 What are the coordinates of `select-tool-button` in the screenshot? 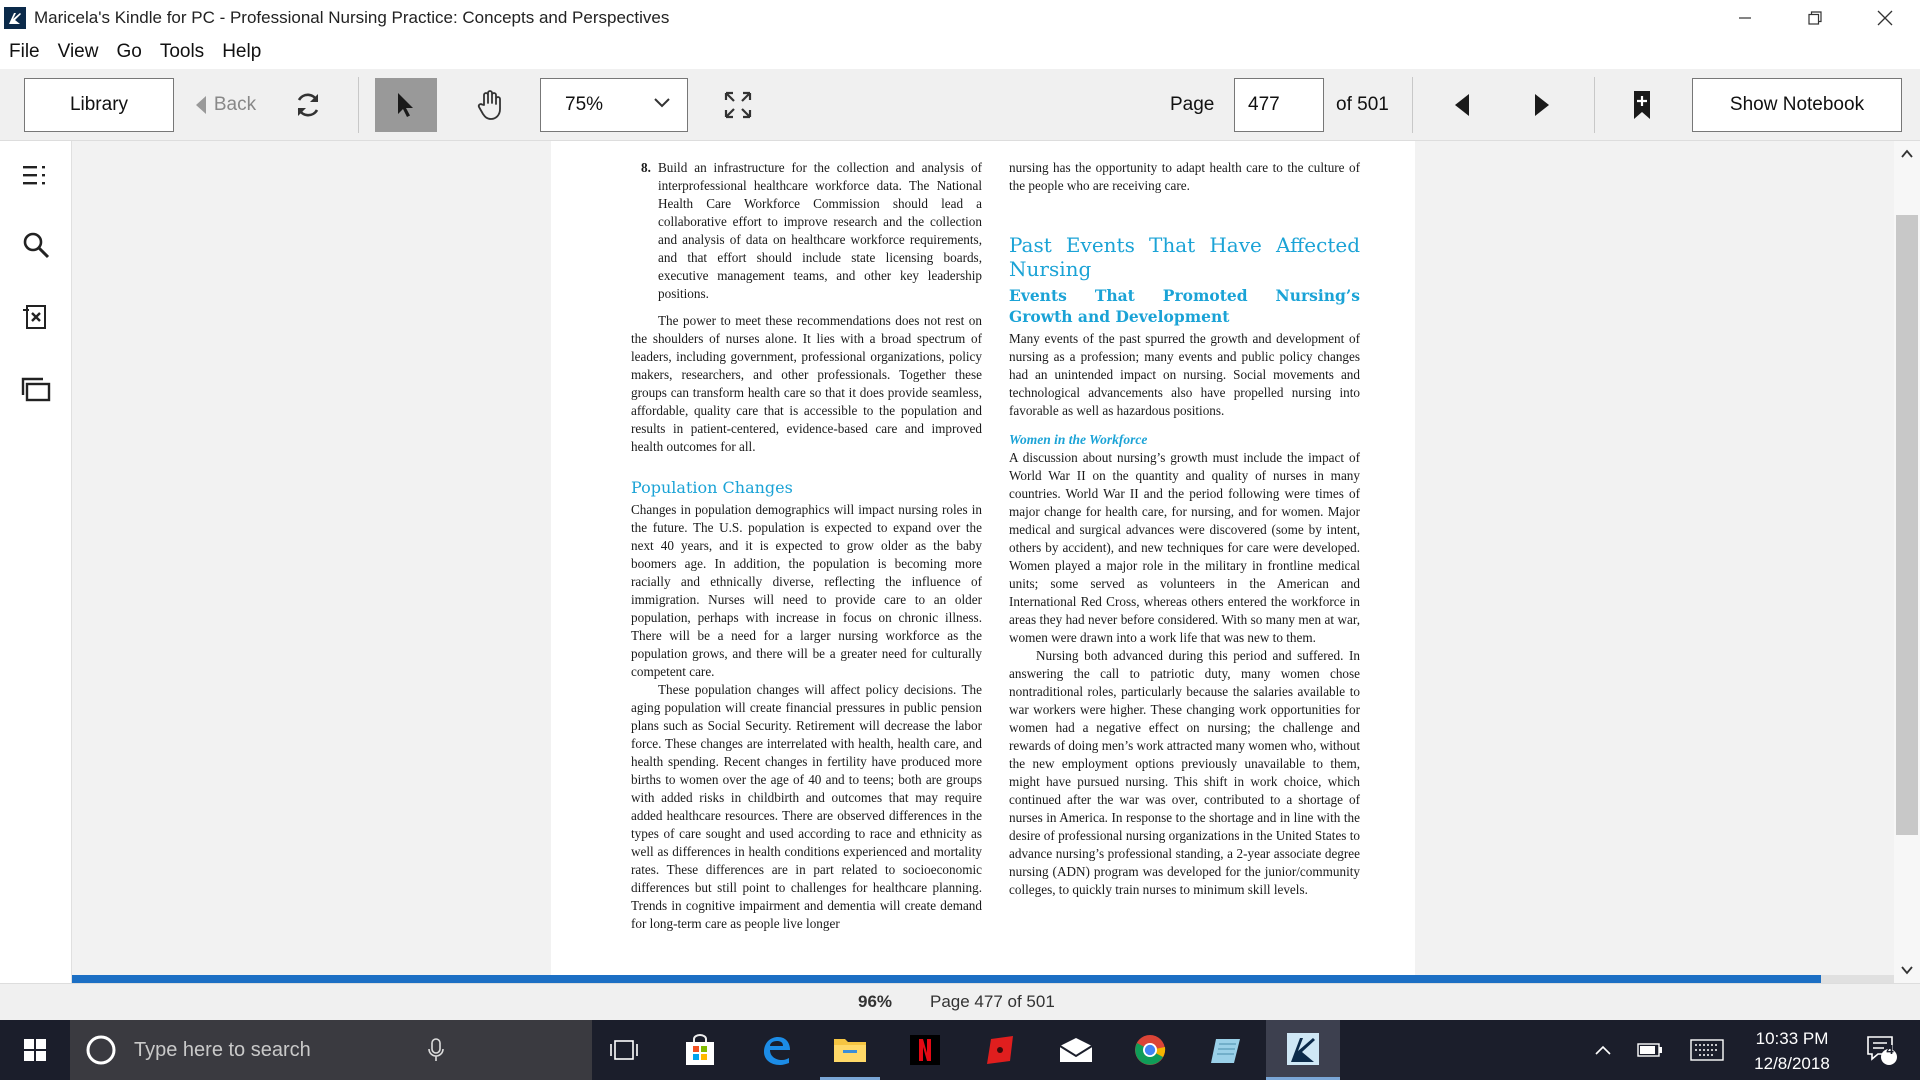 It's located at (406, 105).